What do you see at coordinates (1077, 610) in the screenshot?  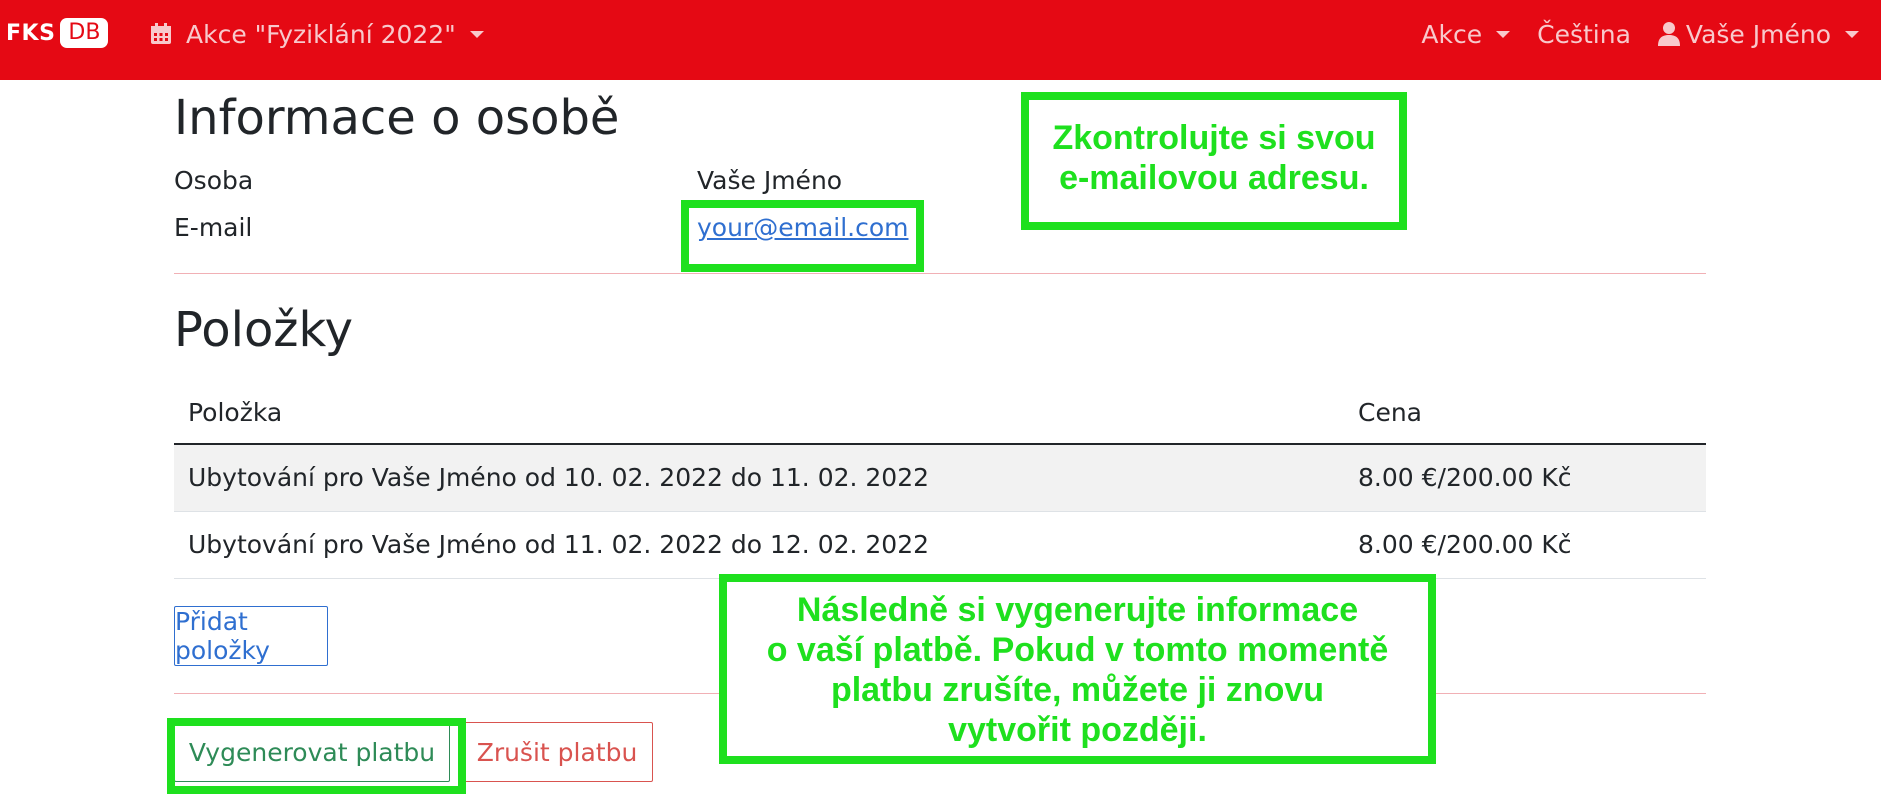 I see `callout-line: Následně si vygenerujte informace` at bounding box center [1077, 610].